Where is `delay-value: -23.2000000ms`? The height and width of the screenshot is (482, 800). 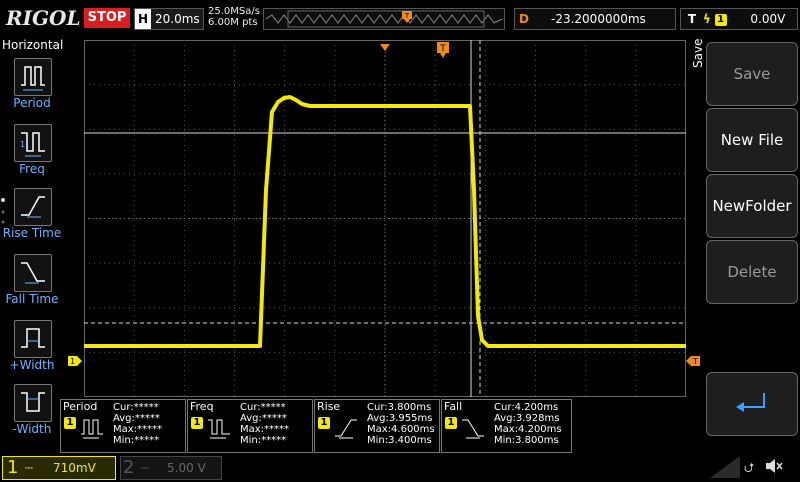 delay-value: -23.2000000ms is located at coordinates (598, 19).